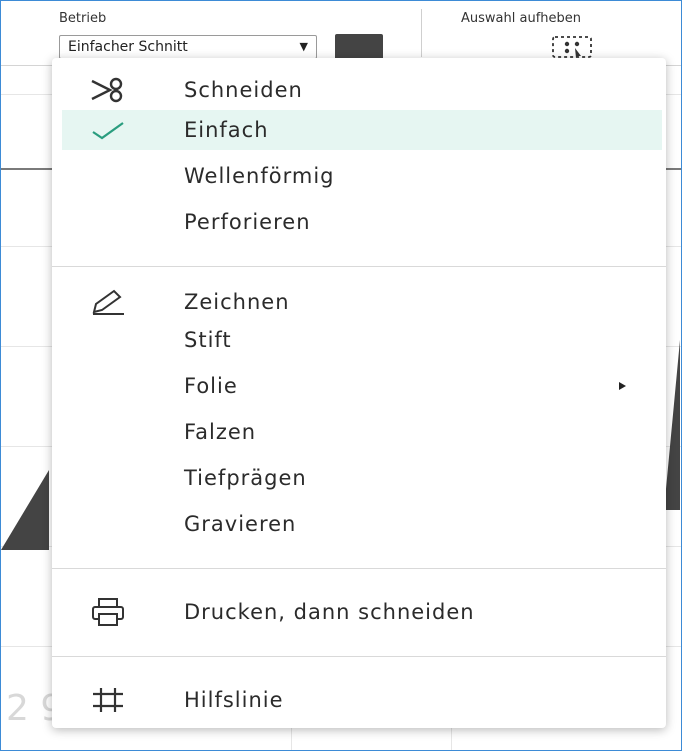  What do you see at coordinates (359, 700) in the screenshot?
I see `menu-item-guide-line: Hilfslinie` at bounding box center [359, 700].